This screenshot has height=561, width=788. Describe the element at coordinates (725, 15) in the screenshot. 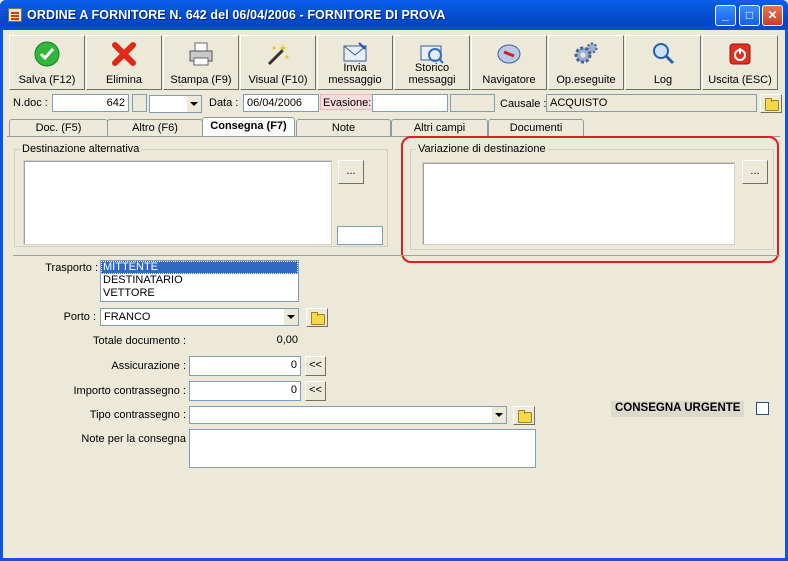

I see `minimize-button: _` at that location.